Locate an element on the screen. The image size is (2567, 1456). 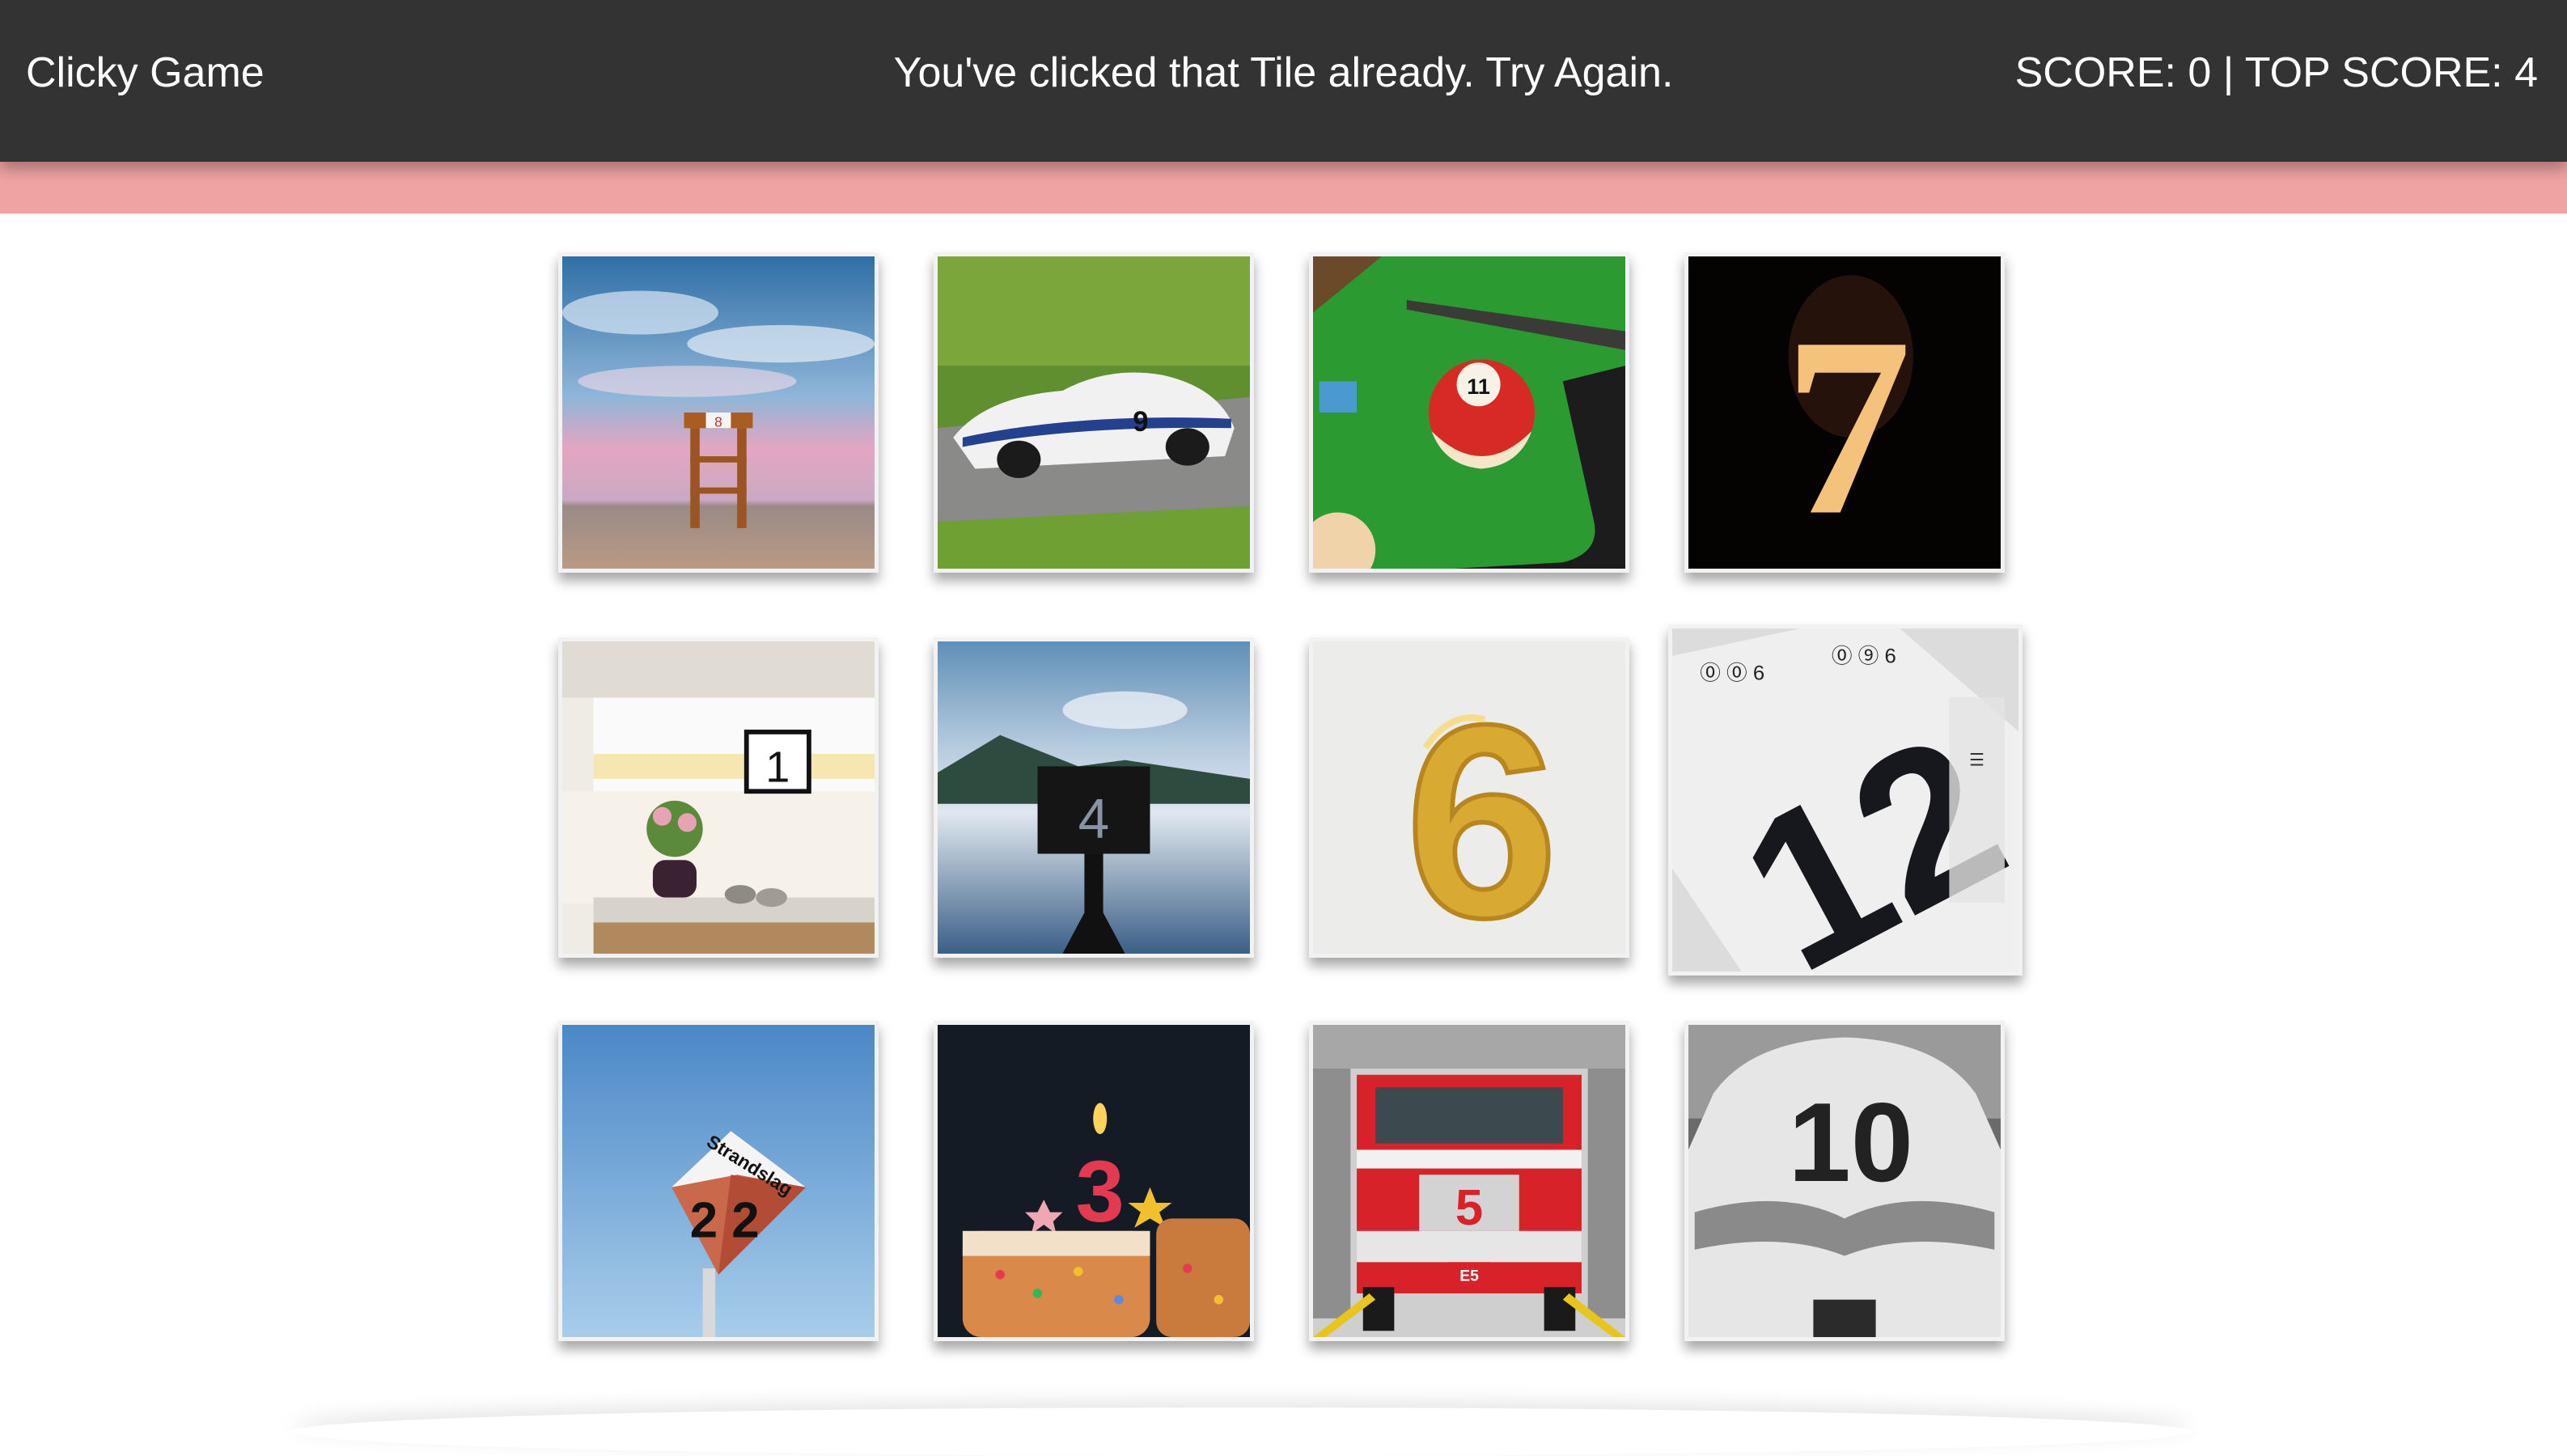
tile-number-label: 10 is located at coordinates (1850, 1142).